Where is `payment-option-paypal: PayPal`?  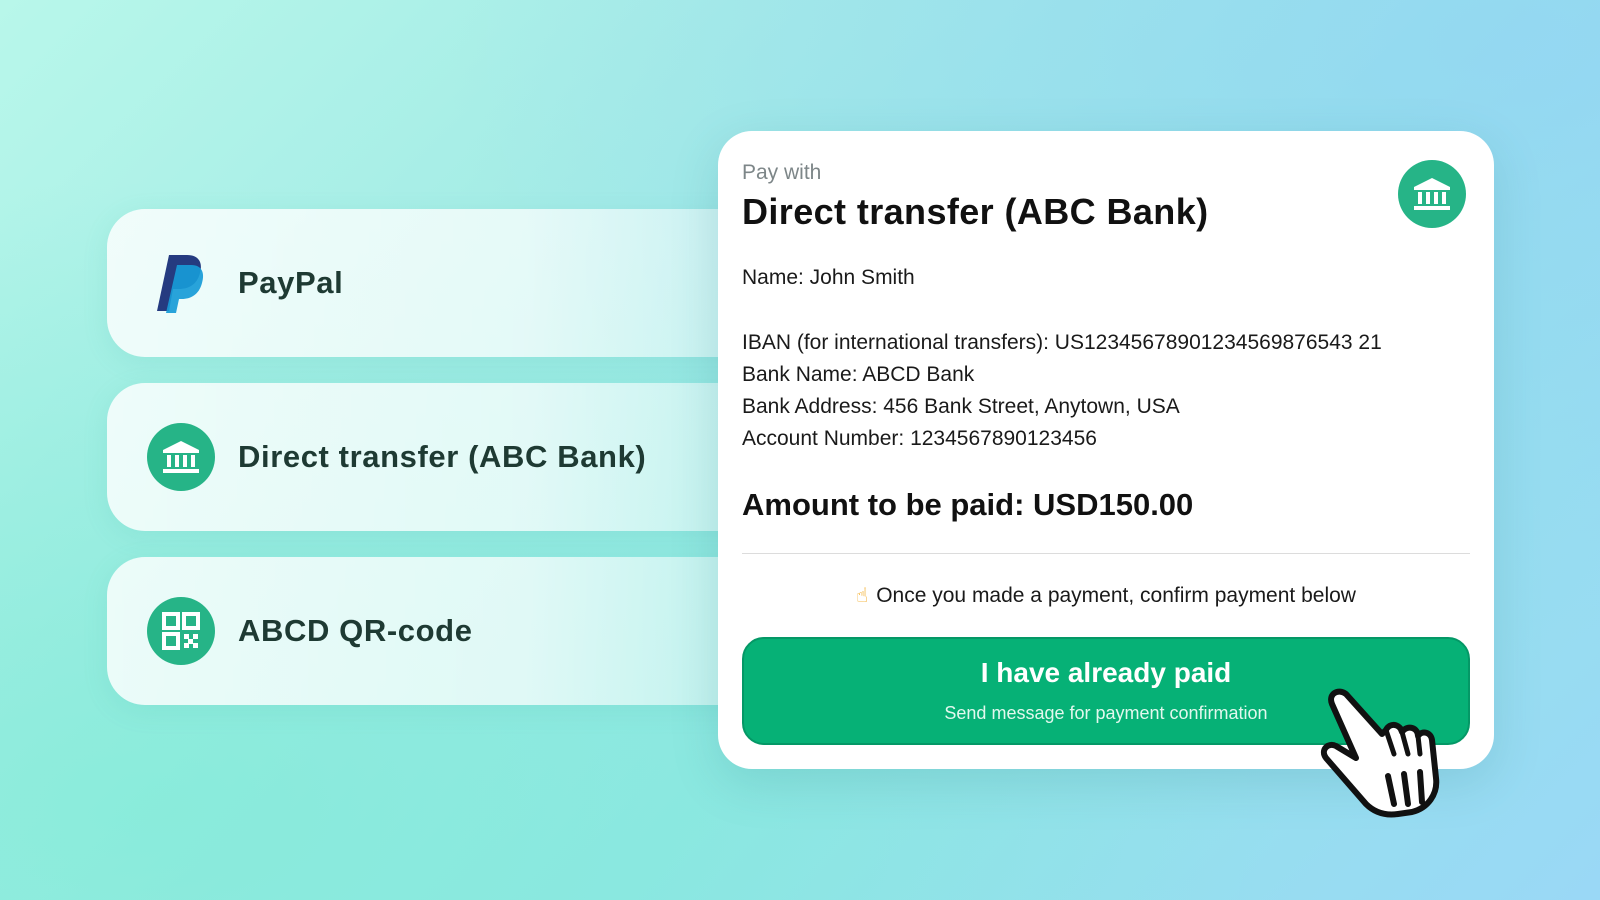 payment-option-paypal: PayPal is located at coordinates (457, 283).